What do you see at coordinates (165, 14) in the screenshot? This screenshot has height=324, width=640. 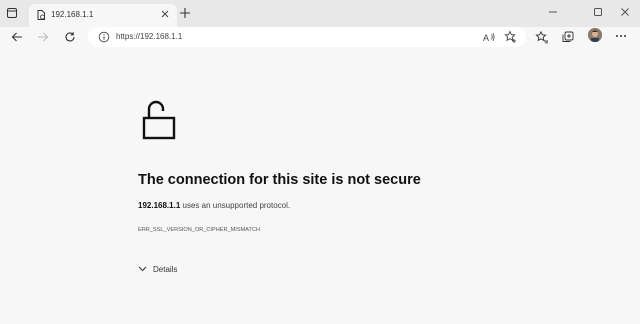 I see `tab-close-icon` at bounding box center [165, 14].